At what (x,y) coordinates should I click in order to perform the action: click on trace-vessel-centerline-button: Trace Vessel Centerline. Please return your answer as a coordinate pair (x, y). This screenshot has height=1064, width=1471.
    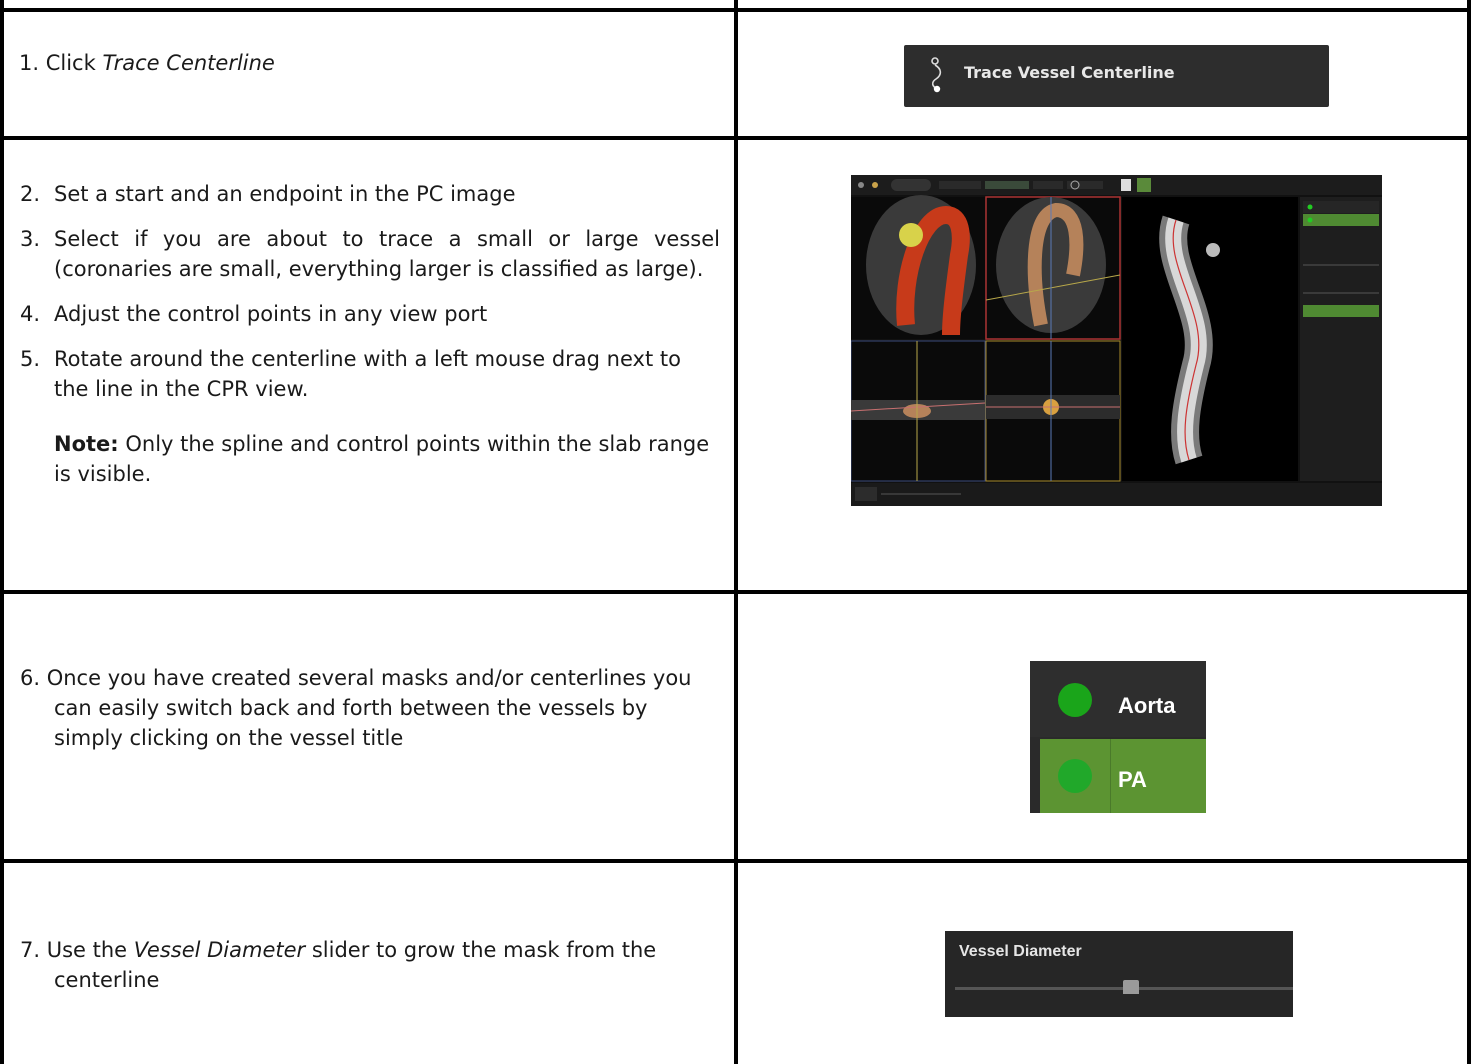
    Looking at the image, I should click on (1116, 76).